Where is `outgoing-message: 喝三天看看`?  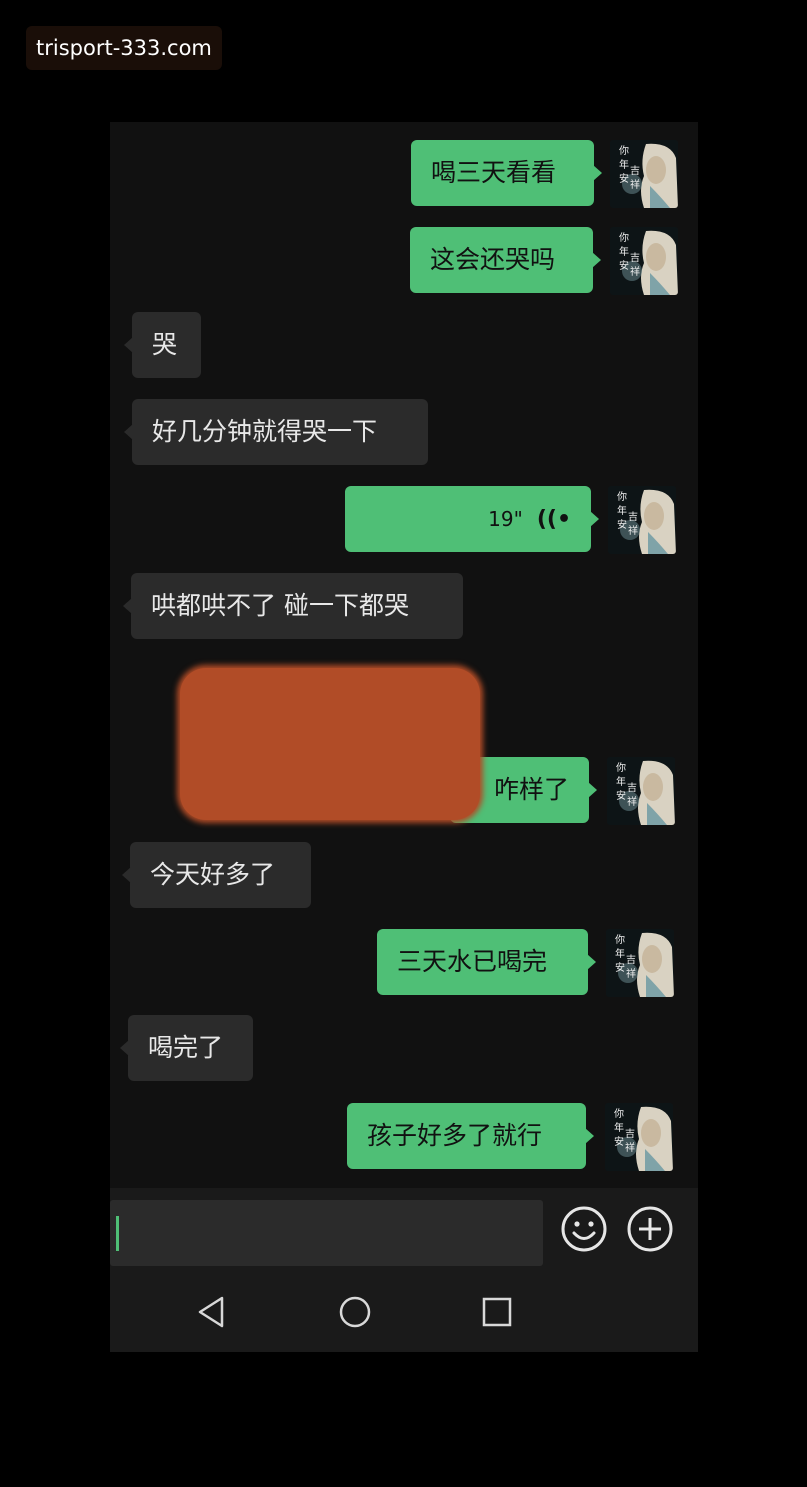 outgoing-message: 喝三天看看 is located at coordinates (506, 173).